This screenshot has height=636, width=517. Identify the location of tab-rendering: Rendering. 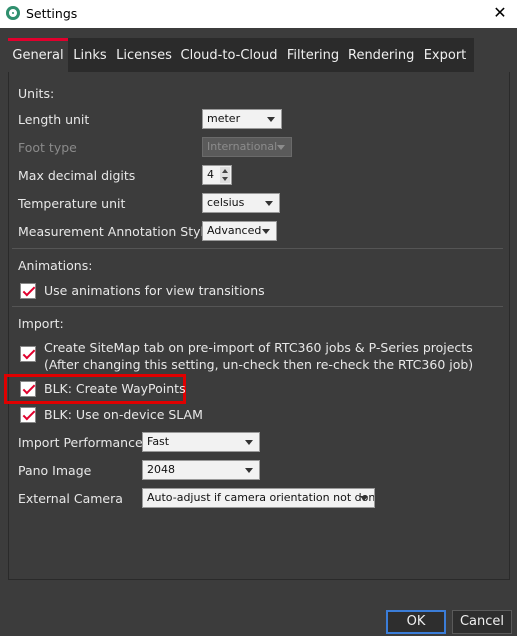
(381, 55).